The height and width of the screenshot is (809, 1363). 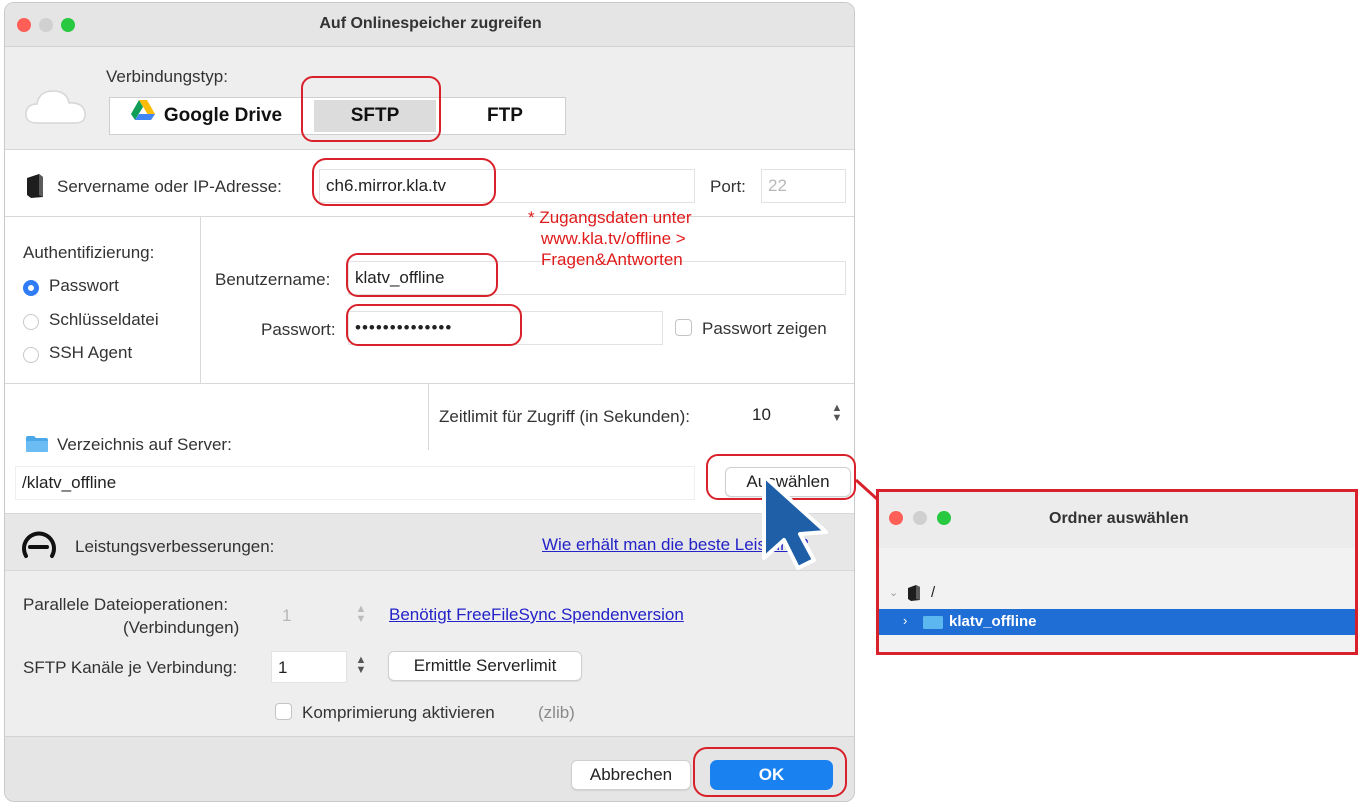 What do you see at coordinates (771, 775) in the screenshot?
I see `ok-button: OK` at bounding box center [771, 775].